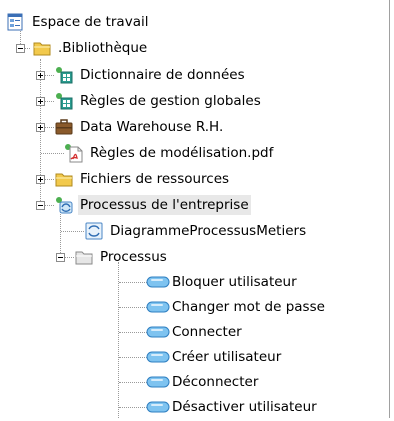  Describe the element at coordinates (208, 231) in the screenshot. I see `tree-node-label: DiagrammeProcessusMetiers` at that location.